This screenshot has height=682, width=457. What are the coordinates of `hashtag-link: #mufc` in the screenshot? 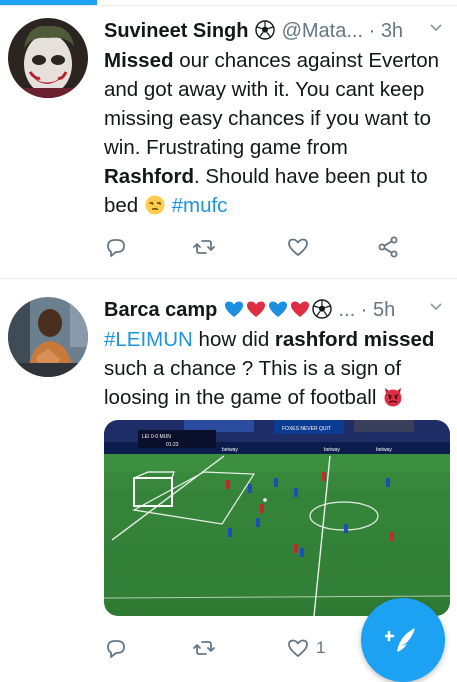 It's located at (200, 205).